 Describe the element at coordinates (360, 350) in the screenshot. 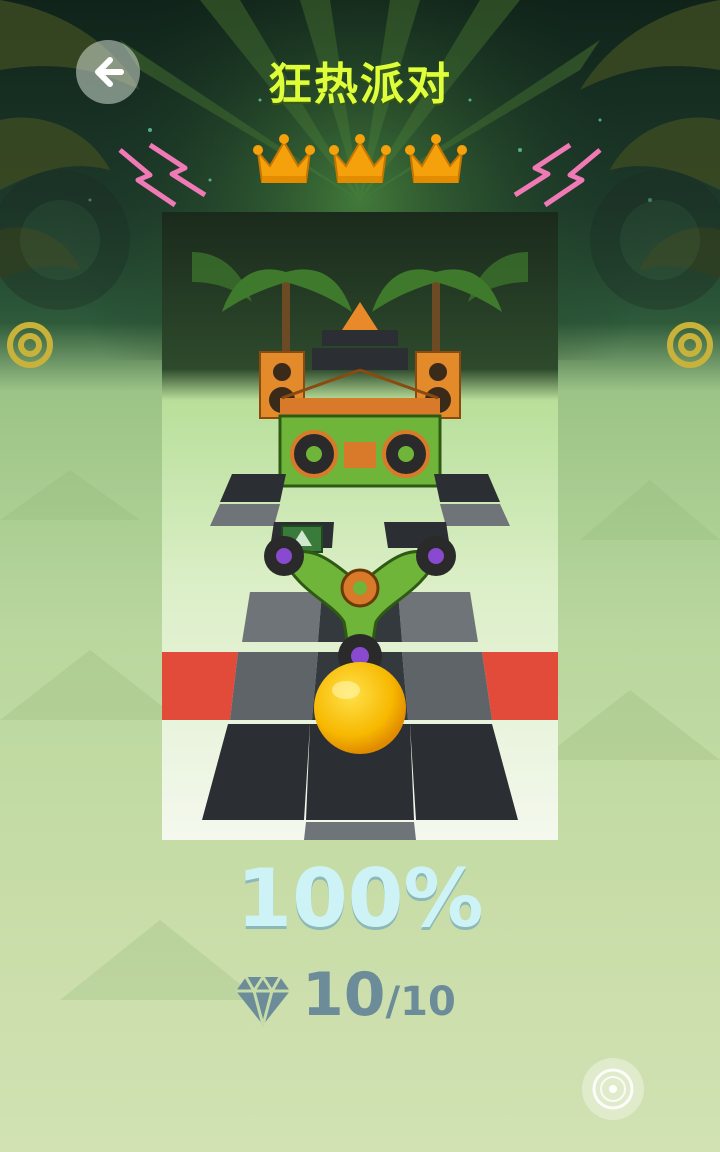

I see `track-far` at that location.